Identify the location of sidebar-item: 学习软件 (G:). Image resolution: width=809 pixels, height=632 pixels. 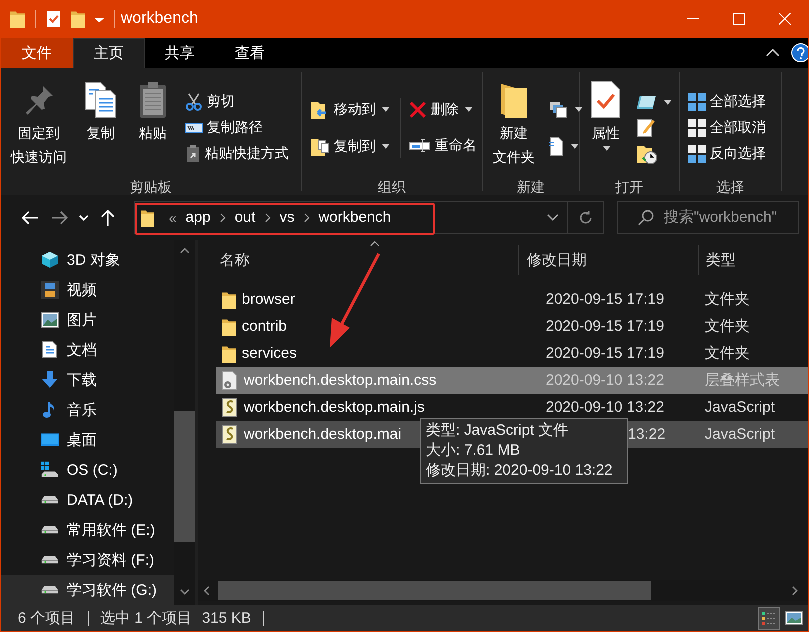
(87, 590).